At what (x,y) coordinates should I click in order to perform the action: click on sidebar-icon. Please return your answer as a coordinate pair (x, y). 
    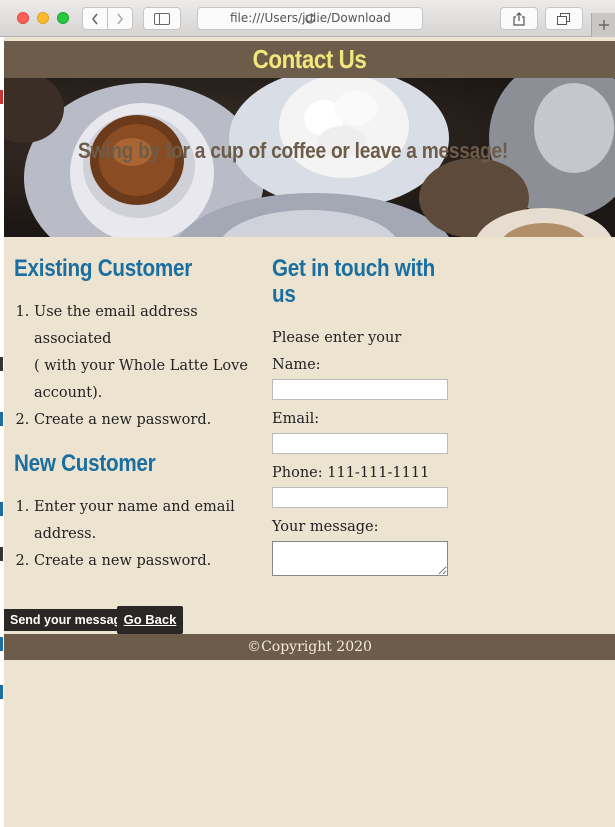
    Looking at the image, I should click on (162, 18).